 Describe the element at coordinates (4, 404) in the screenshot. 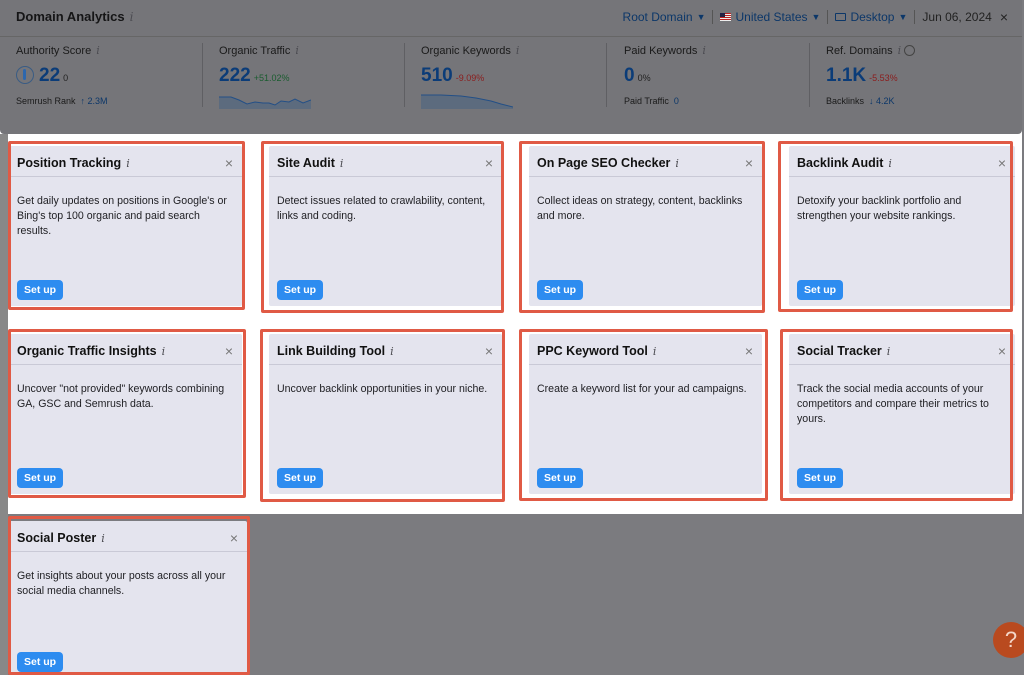

I see `left-edge` at that location.